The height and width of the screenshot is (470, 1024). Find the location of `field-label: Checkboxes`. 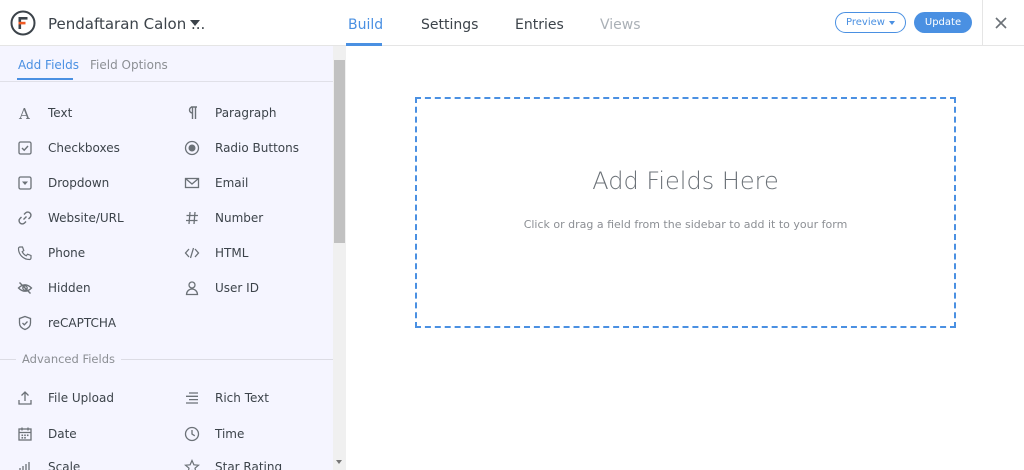

field-label: Checkboxes is located at coordinates (84, 148).